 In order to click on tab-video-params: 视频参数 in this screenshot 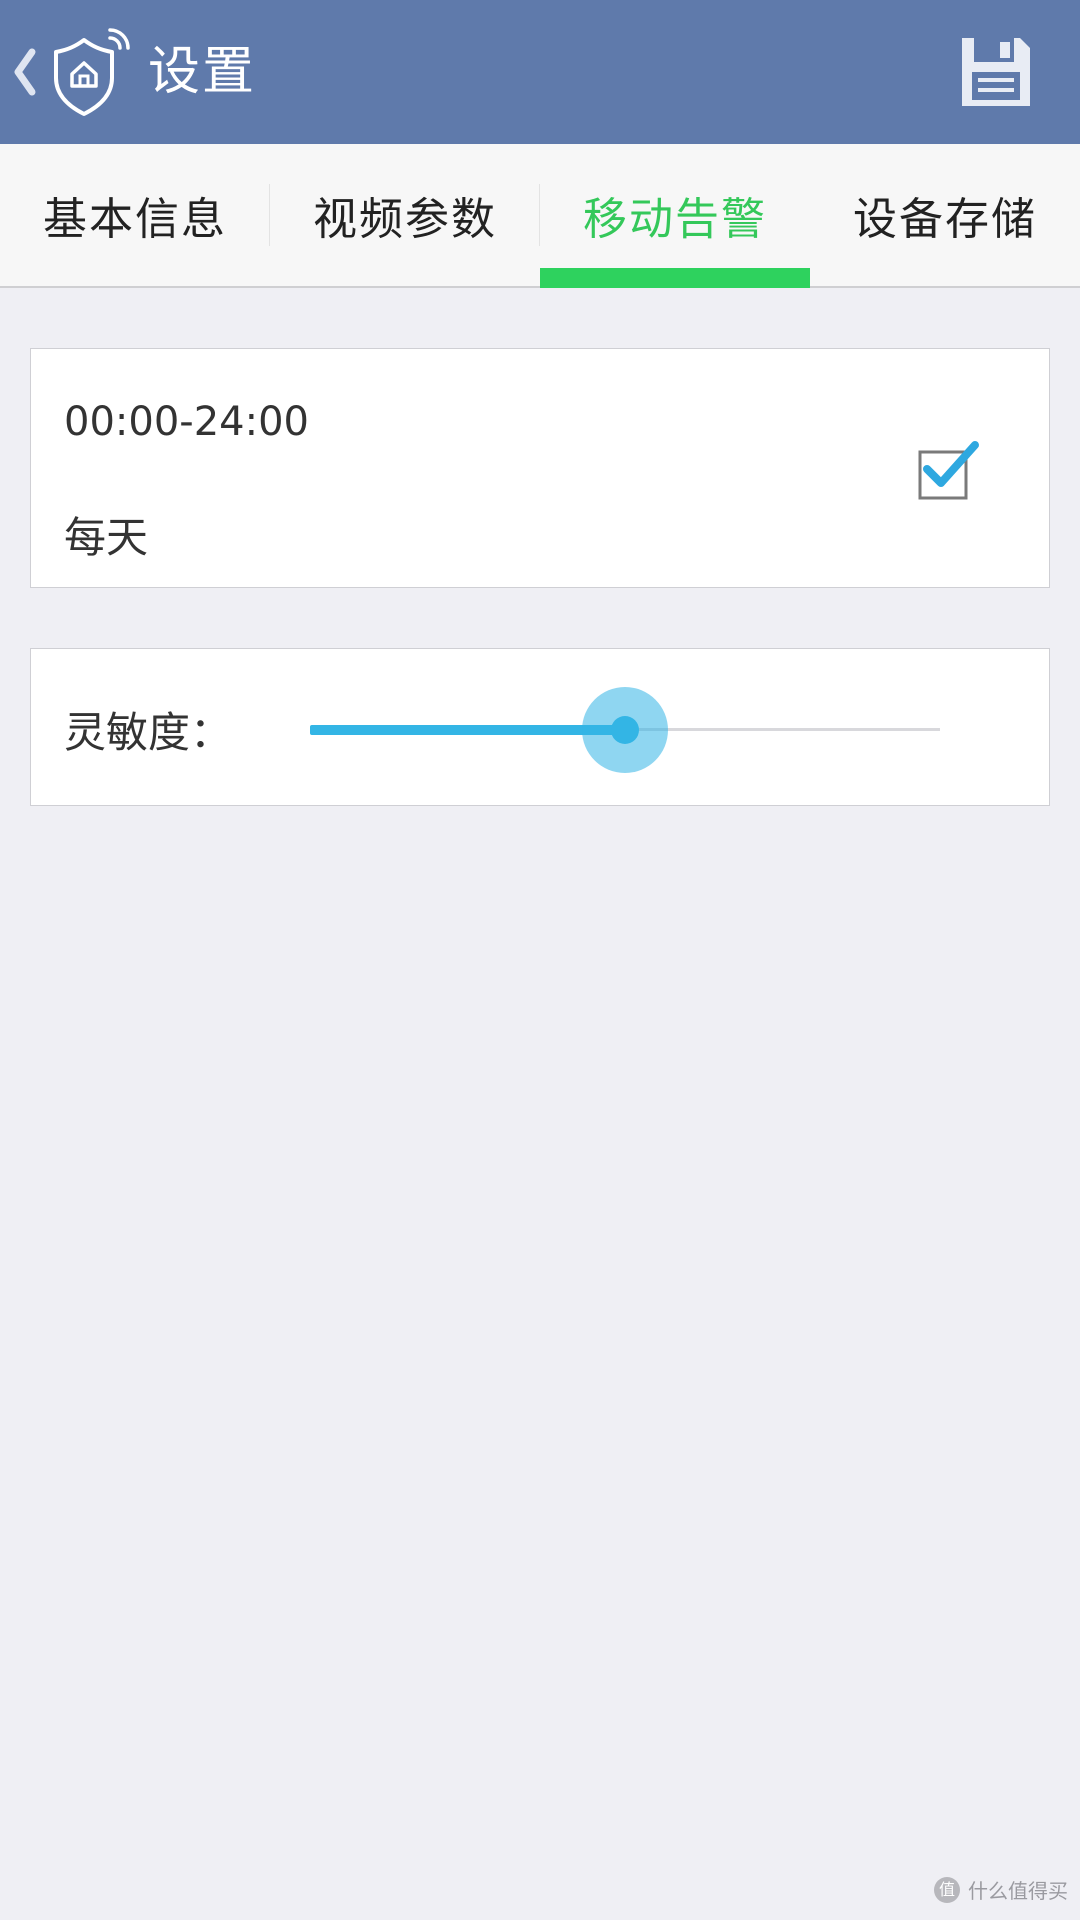, I will do `click(405, 215)`.